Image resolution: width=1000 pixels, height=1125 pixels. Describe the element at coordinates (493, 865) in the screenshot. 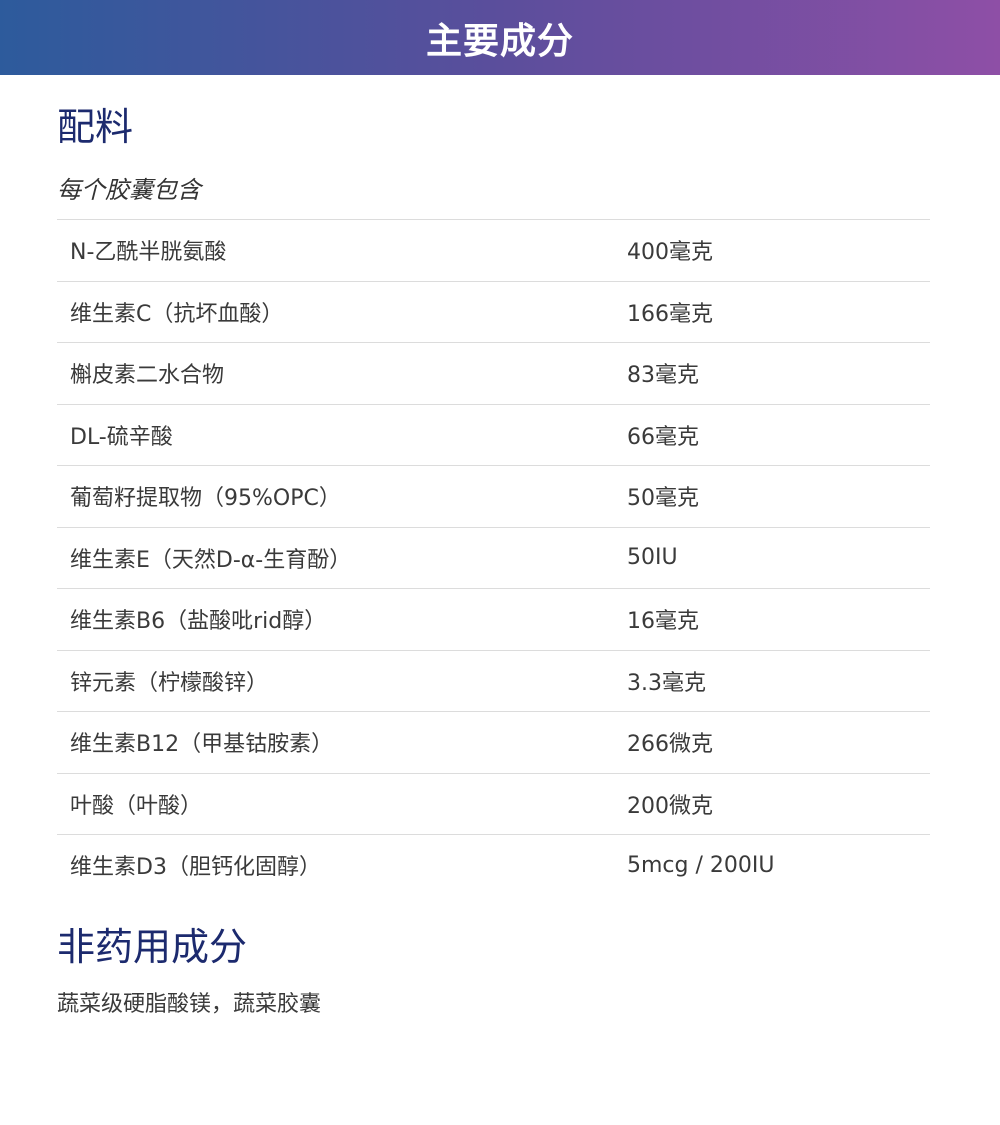

I see `table-row: 维生素D3（胆钙化固醇） 5mcg / 200IU` at that location.